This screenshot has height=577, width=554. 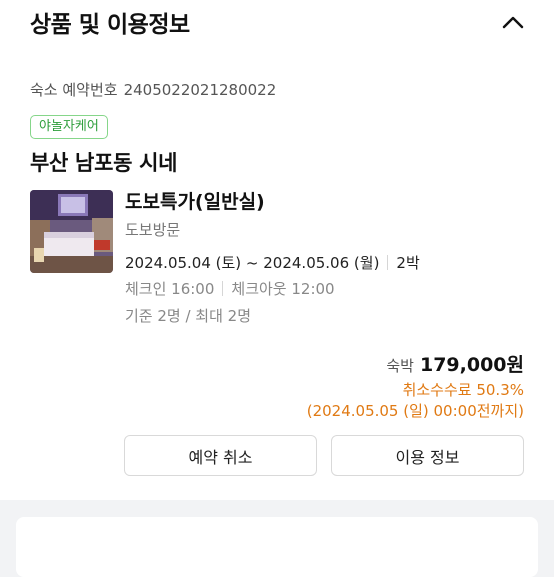 I want to click on room-photo-image, so click(x=71, y=231).